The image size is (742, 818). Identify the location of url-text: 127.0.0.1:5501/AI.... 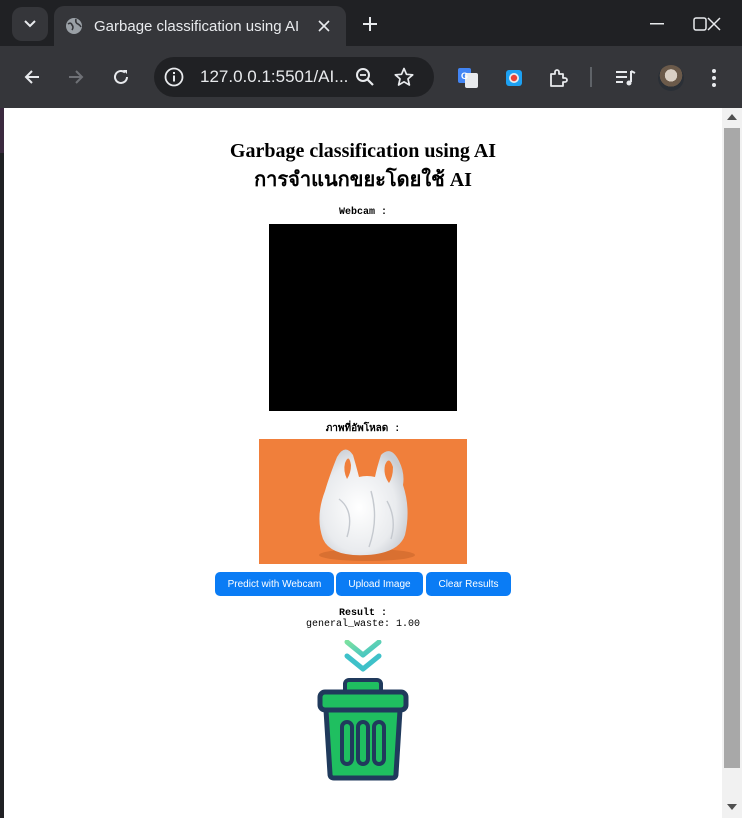
(274, 77).